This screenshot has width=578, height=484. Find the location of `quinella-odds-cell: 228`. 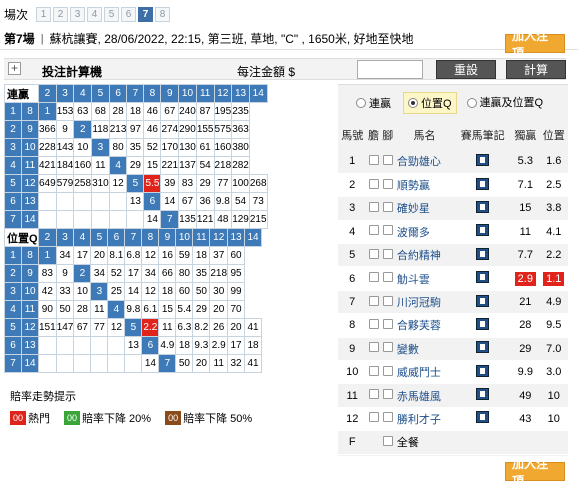

quinella-odds-cell: 228 is located at coordinates (47, 147).